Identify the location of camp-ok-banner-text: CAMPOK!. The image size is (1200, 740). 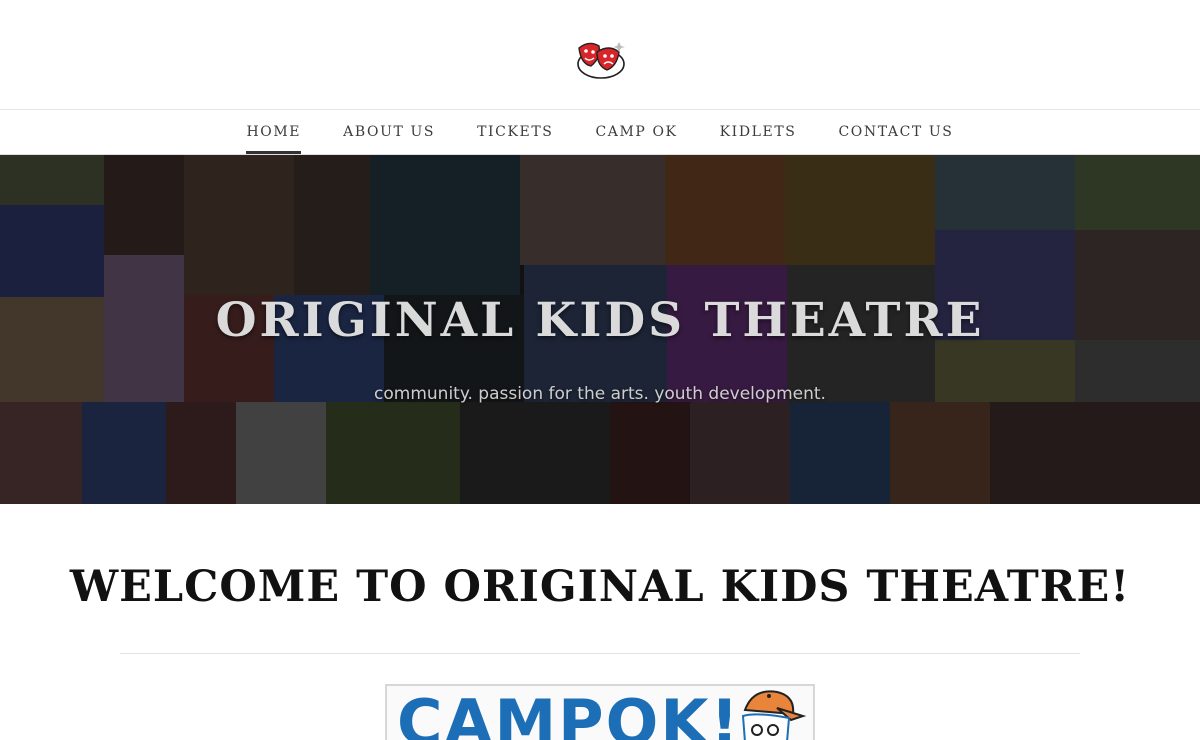
(569, 713).